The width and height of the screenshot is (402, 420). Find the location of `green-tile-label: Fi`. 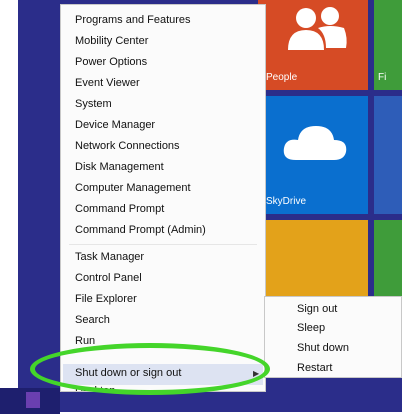

green-tile-label: Fi is located at coordinates (382, 77).